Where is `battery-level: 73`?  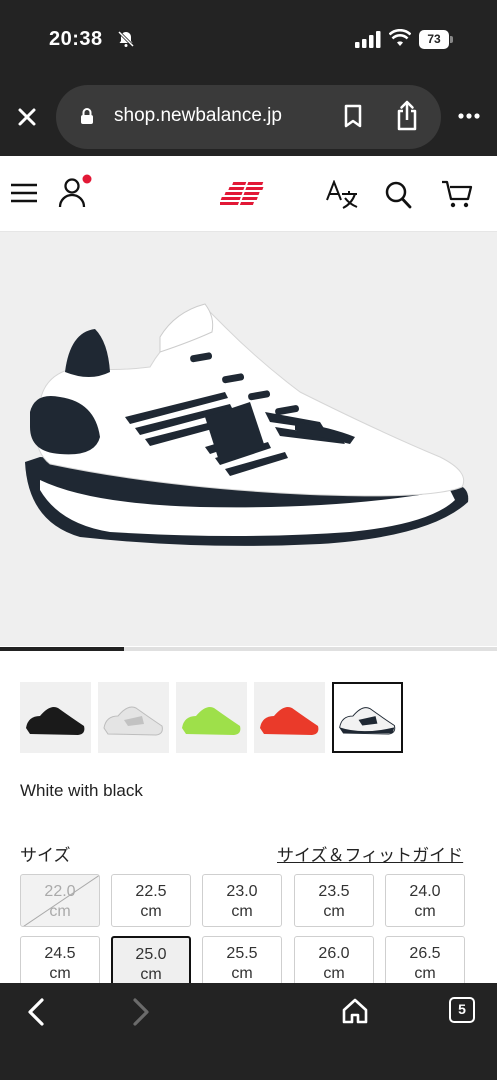
battery-level: 73 is located at coordinates (434, 39).